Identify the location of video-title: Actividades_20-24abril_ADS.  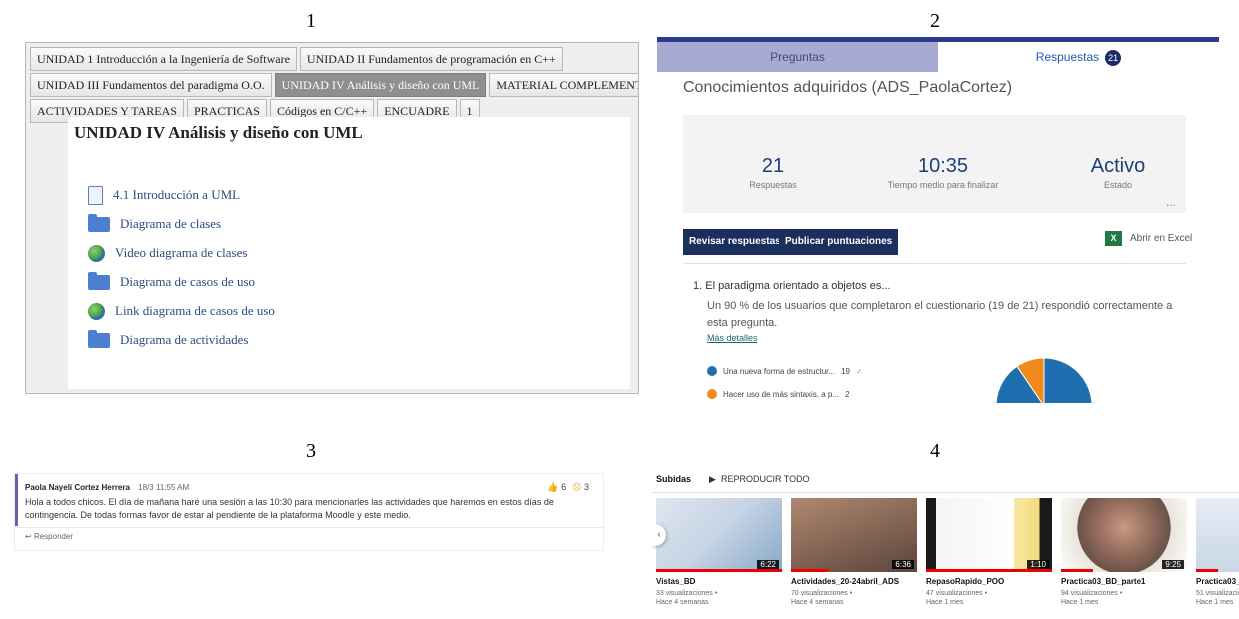
(856, 581).